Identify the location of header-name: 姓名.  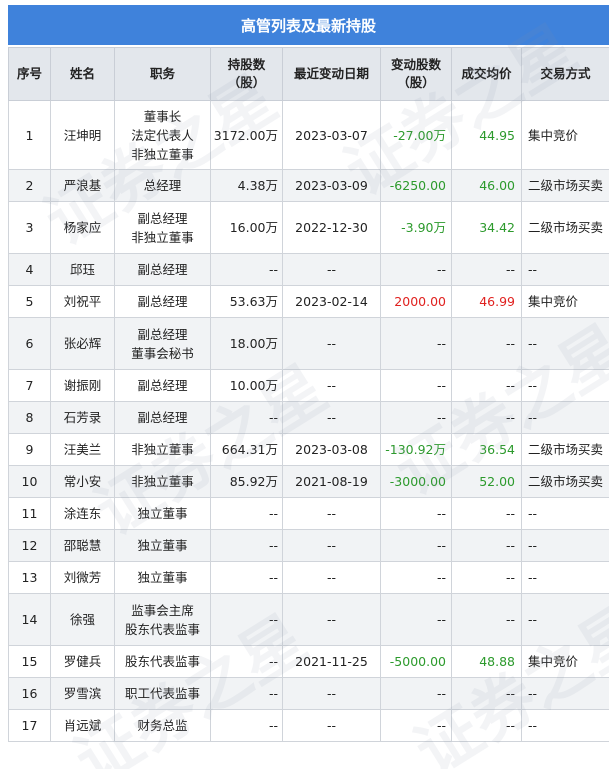
(82, 74).